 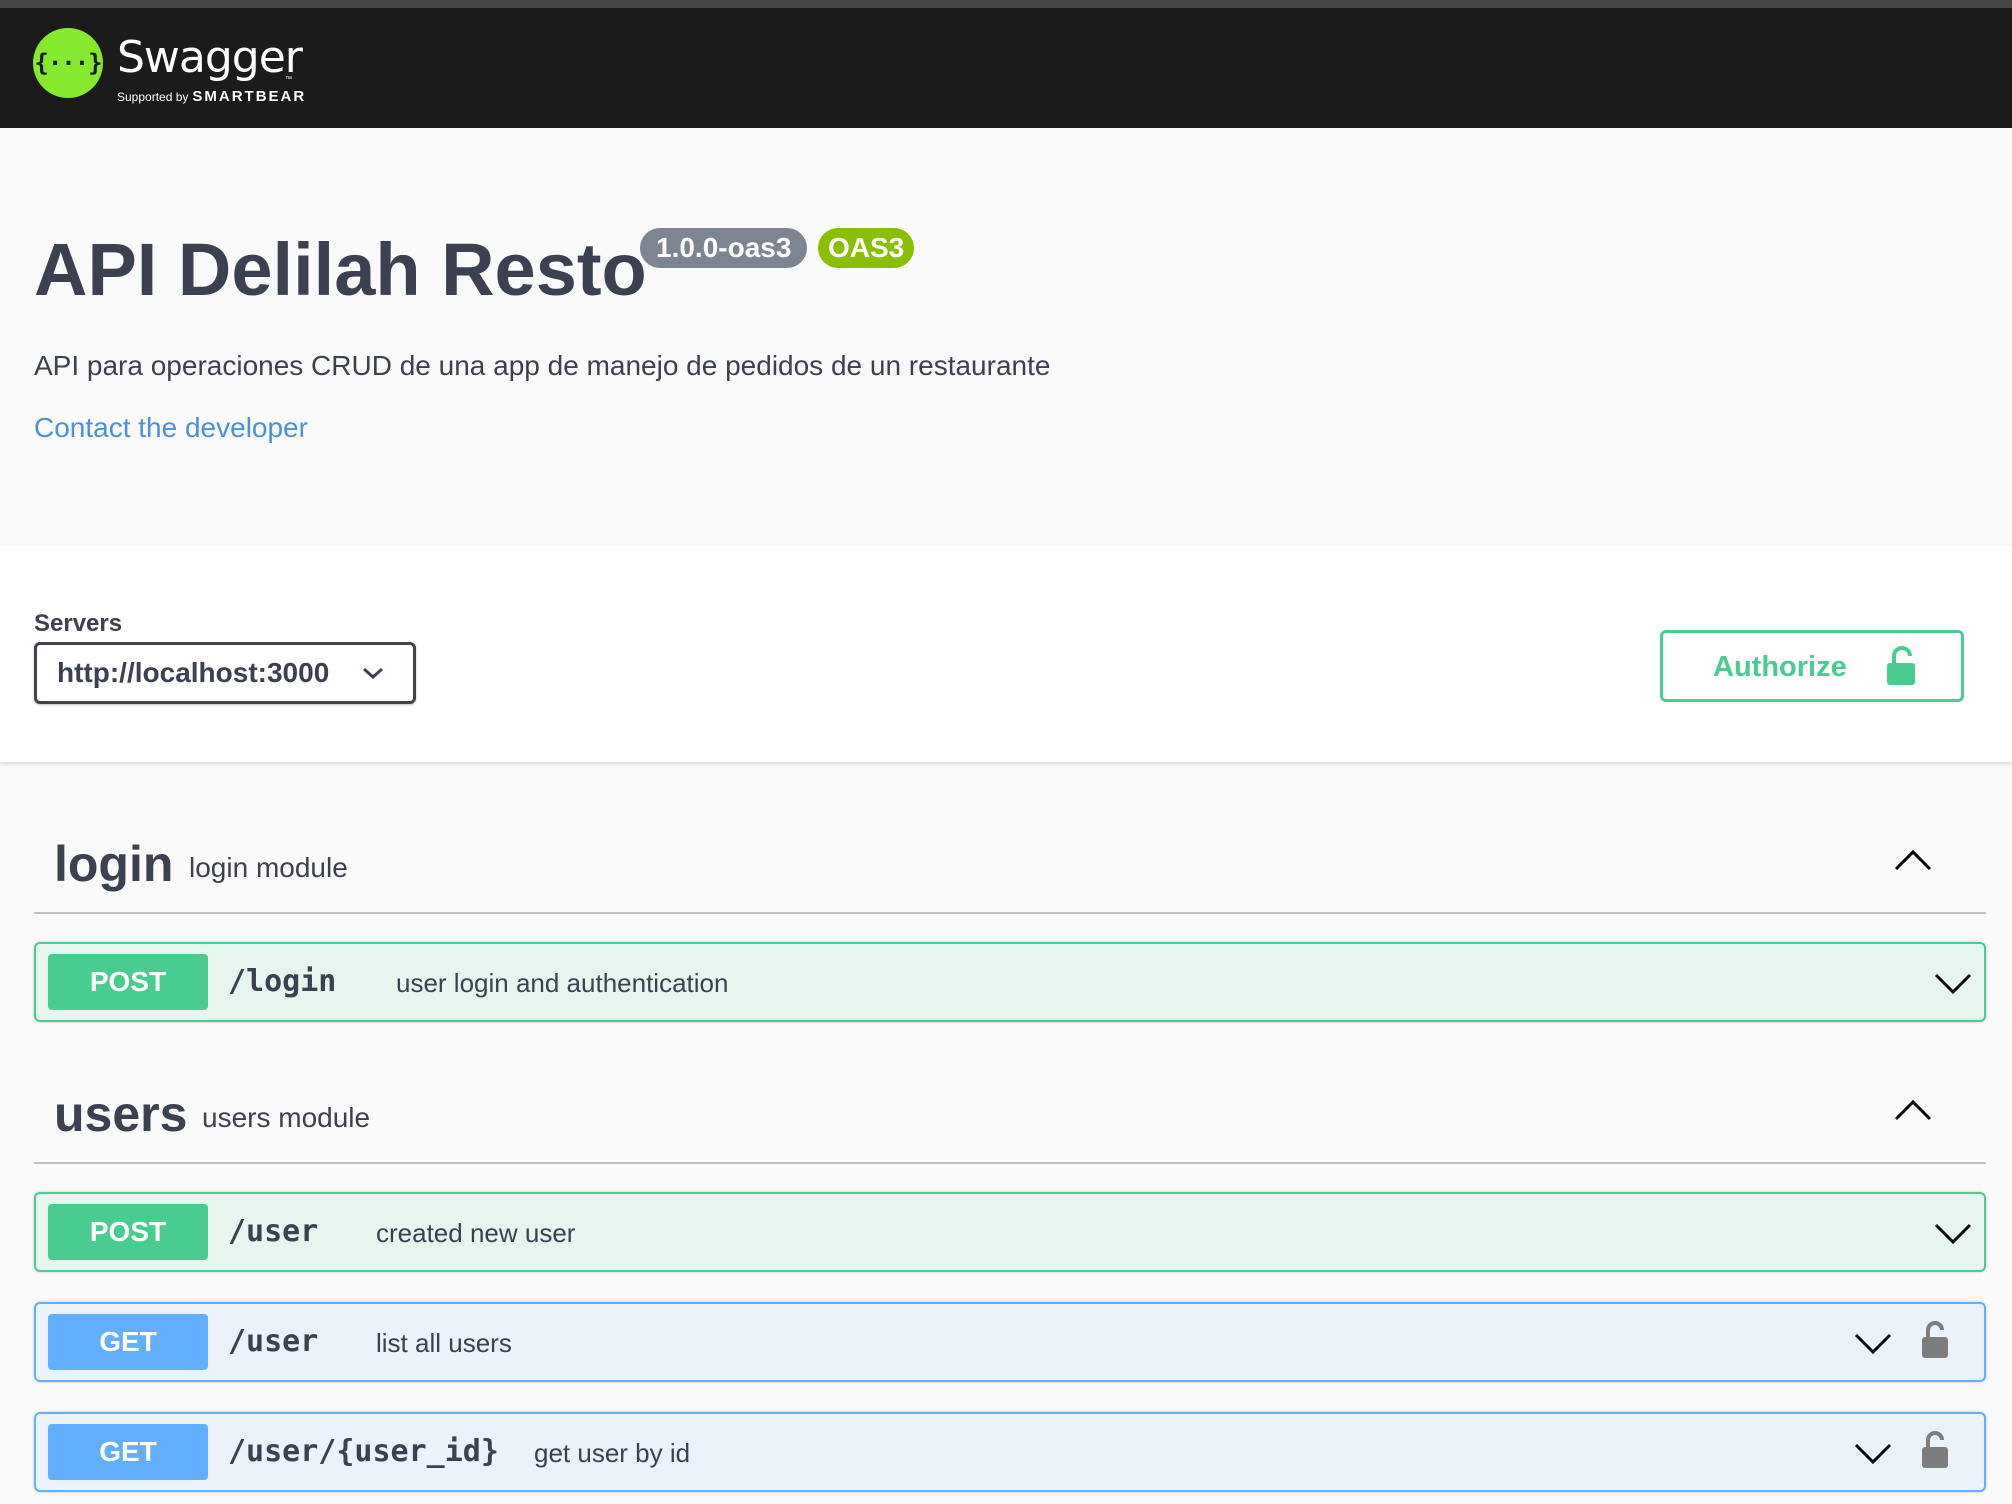 I want to click on operation-summary: list all users, so click(x=444, y=1343).